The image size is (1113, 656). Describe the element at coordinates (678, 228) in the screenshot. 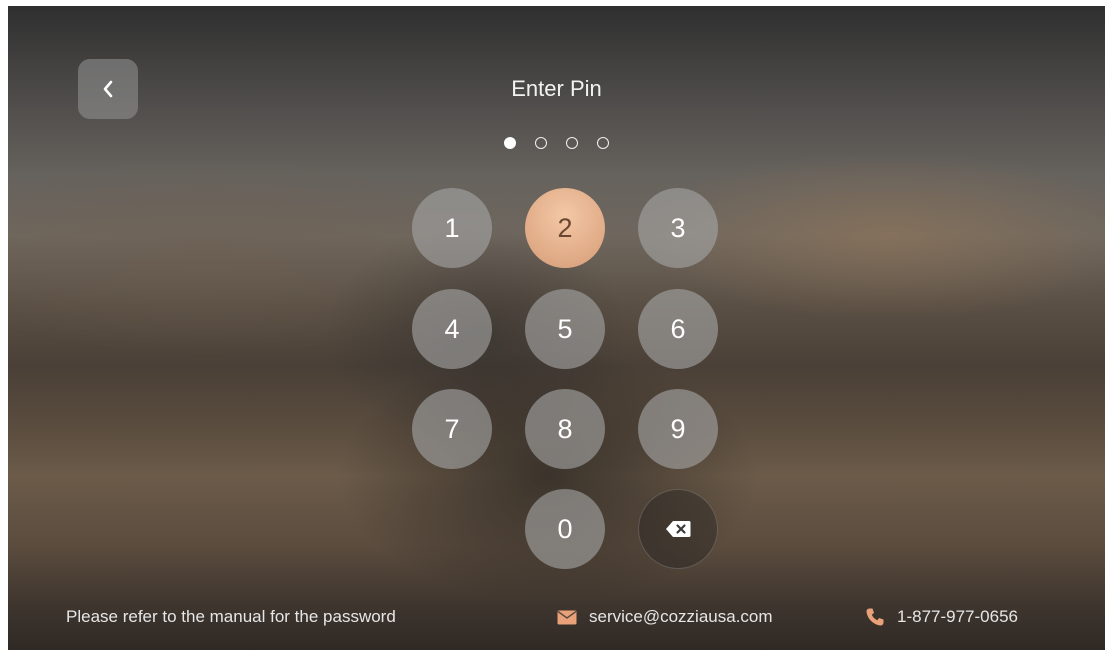

I see `key-3: 3` at that location.